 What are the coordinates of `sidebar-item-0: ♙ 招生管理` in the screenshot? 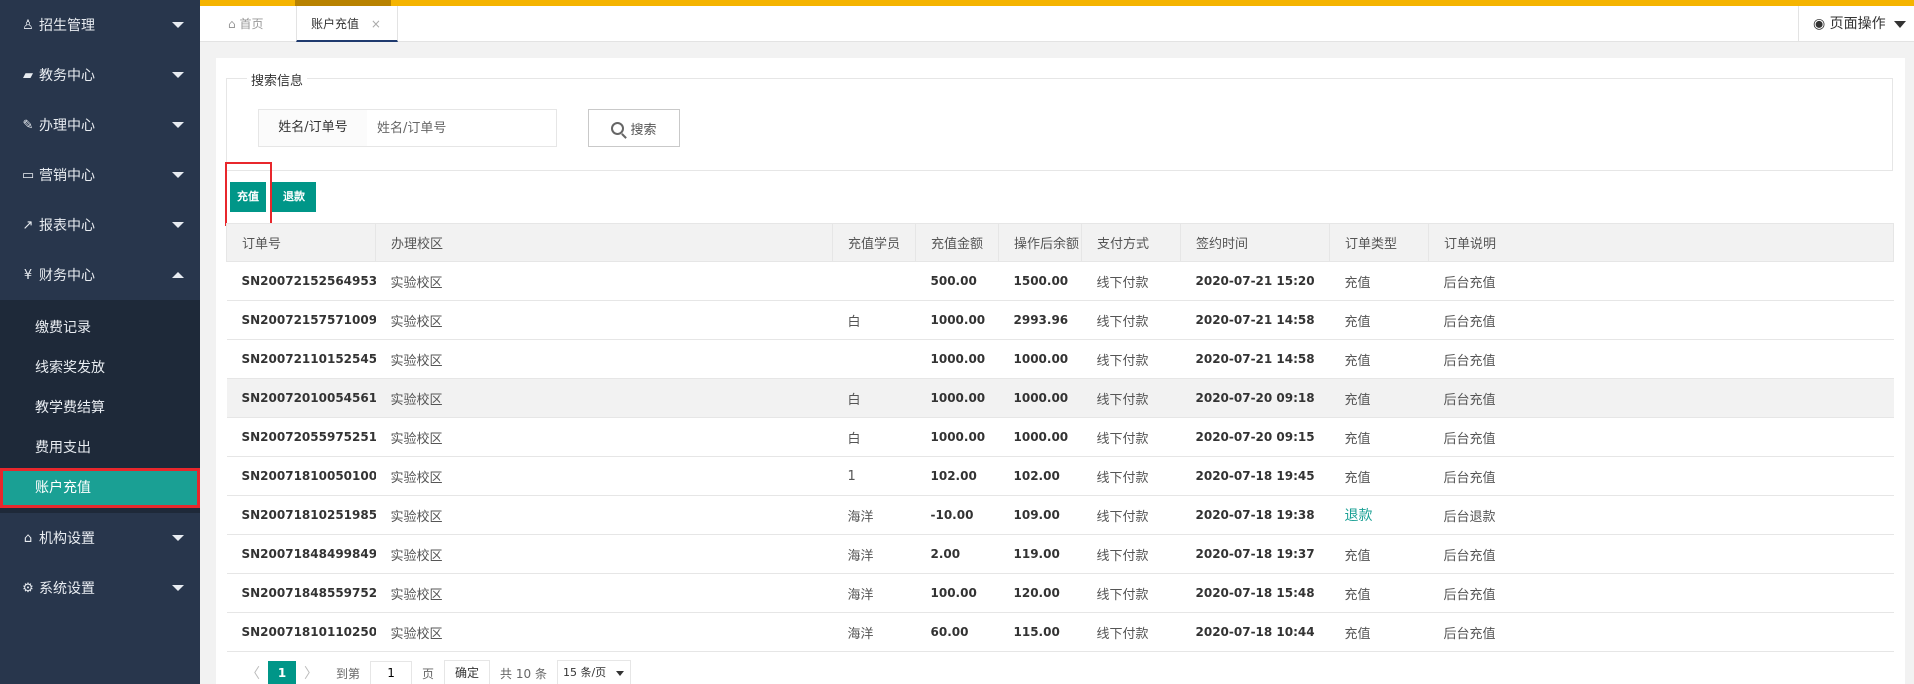 It's located at (100, 25).